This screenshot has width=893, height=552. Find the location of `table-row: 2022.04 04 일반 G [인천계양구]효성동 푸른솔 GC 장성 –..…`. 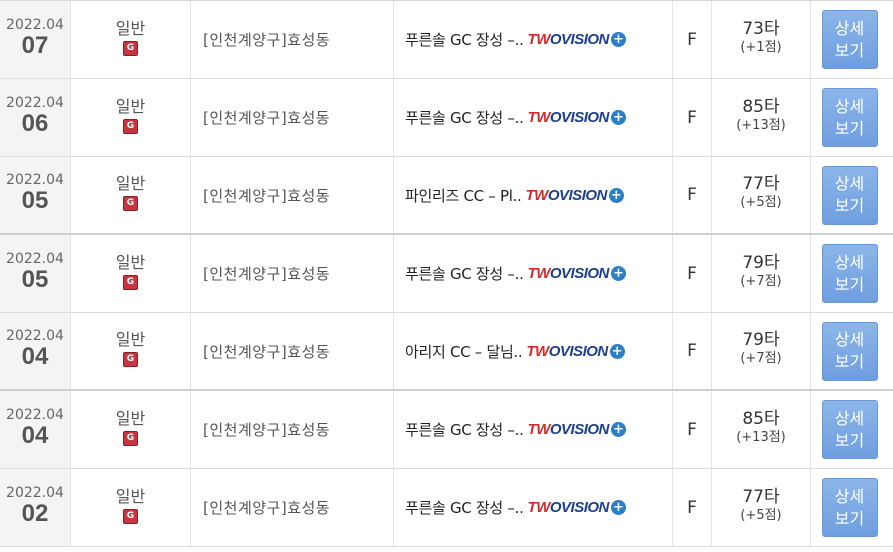

table-row: 2022.04 04 일반 G [인천계양구]효성동 푸른솔 GC 장성 –..… is located at coordinates (446, 430).